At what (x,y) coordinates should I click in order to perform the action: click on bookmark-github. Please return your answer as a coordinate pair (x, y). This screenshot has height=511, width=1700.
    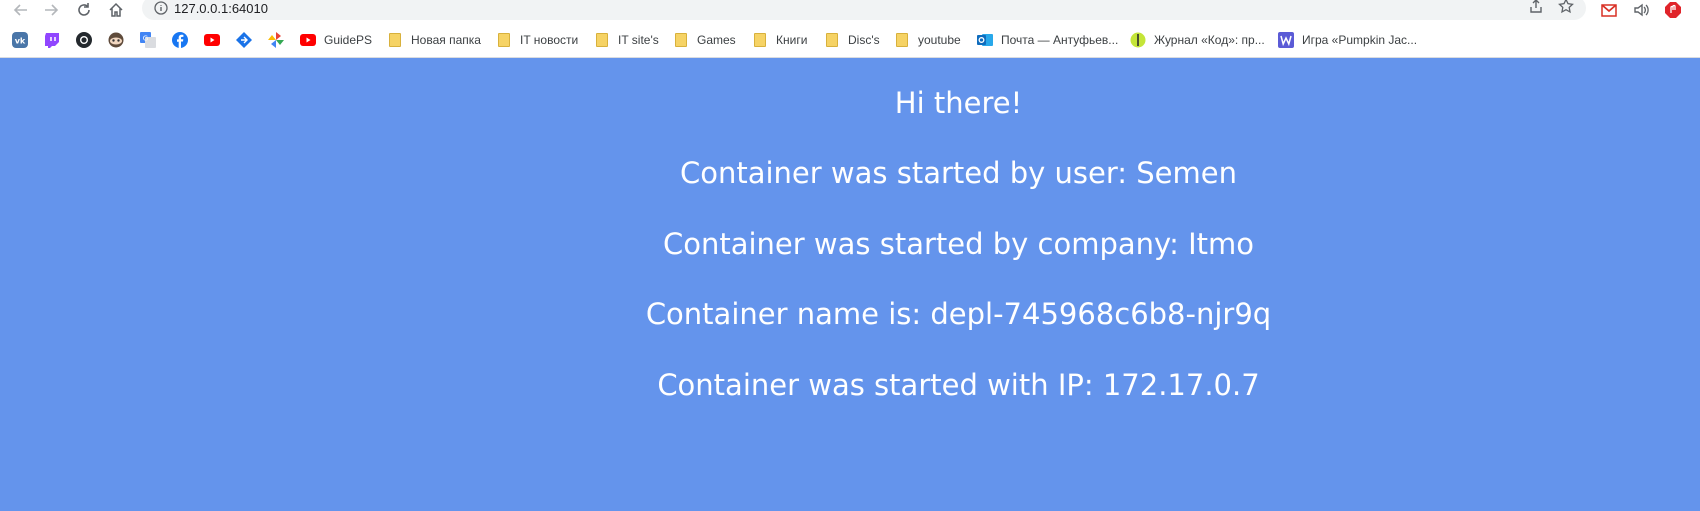
    Looking at the image, I should click on (88, 40).